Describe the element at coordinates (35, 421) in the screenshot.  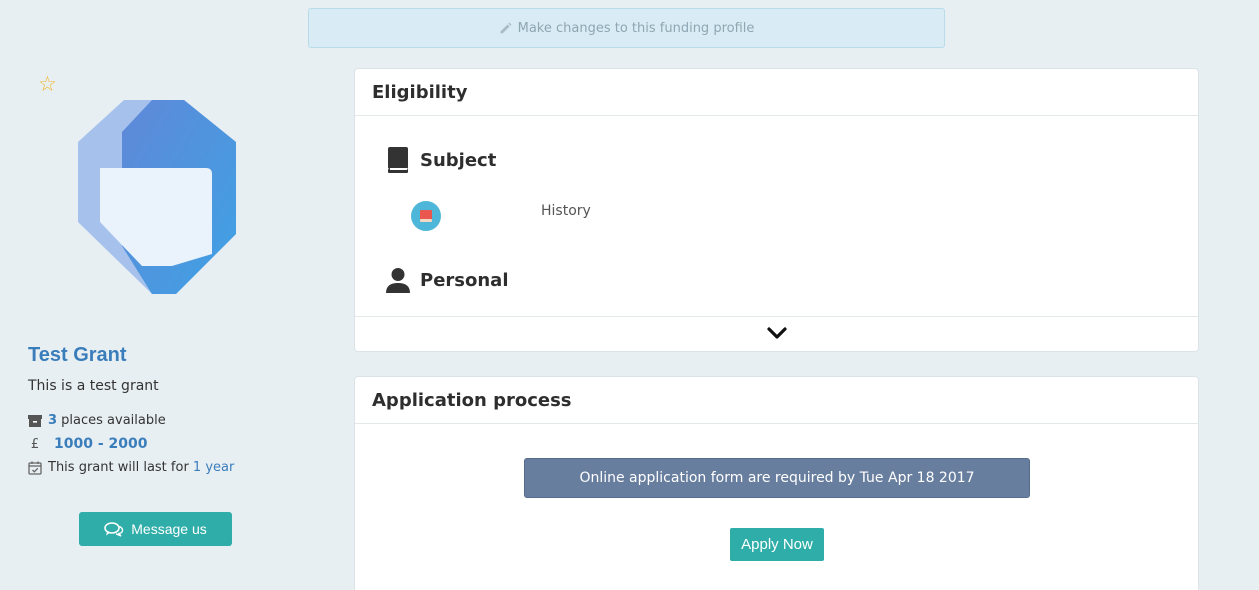
I see `archive-box-icon` at that location.